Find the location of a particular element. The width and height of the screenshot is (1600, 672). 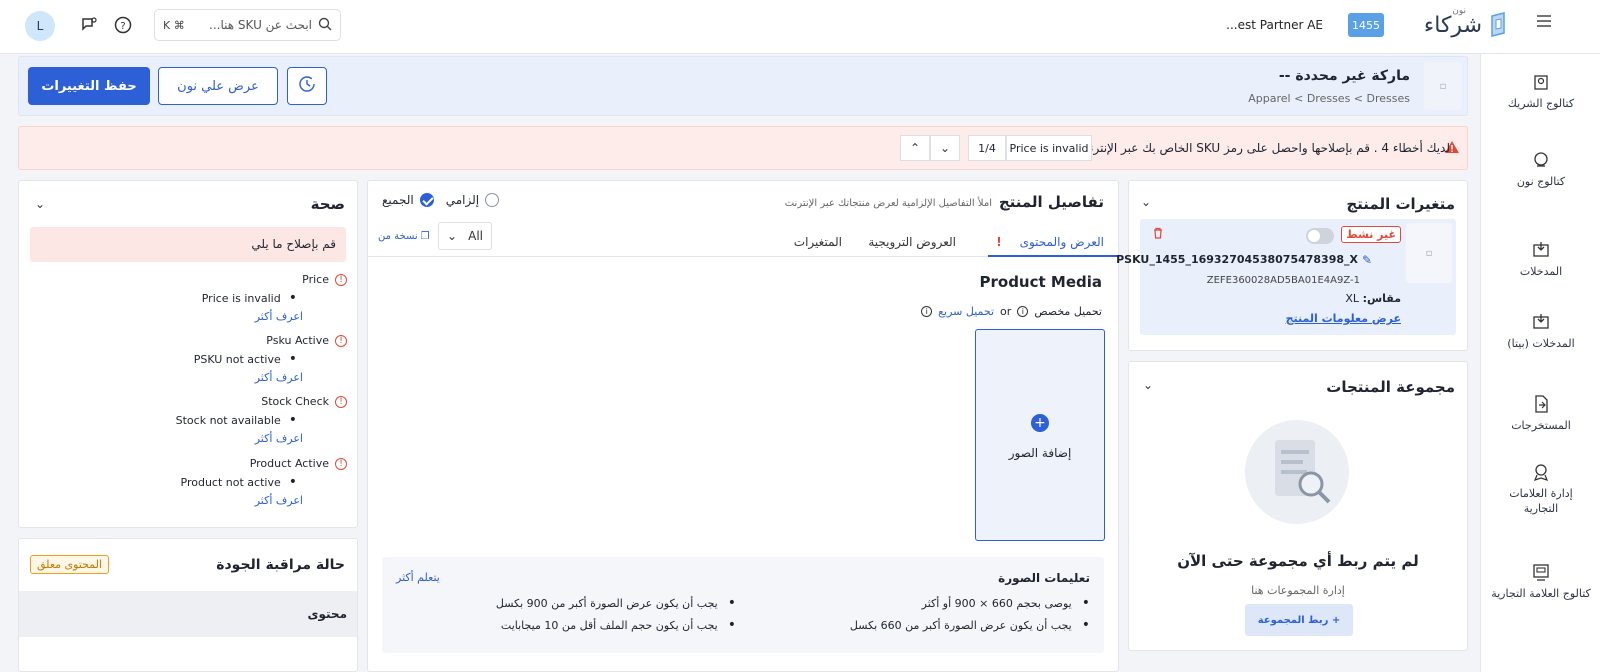

history-button is located at coordinates (307, 86).